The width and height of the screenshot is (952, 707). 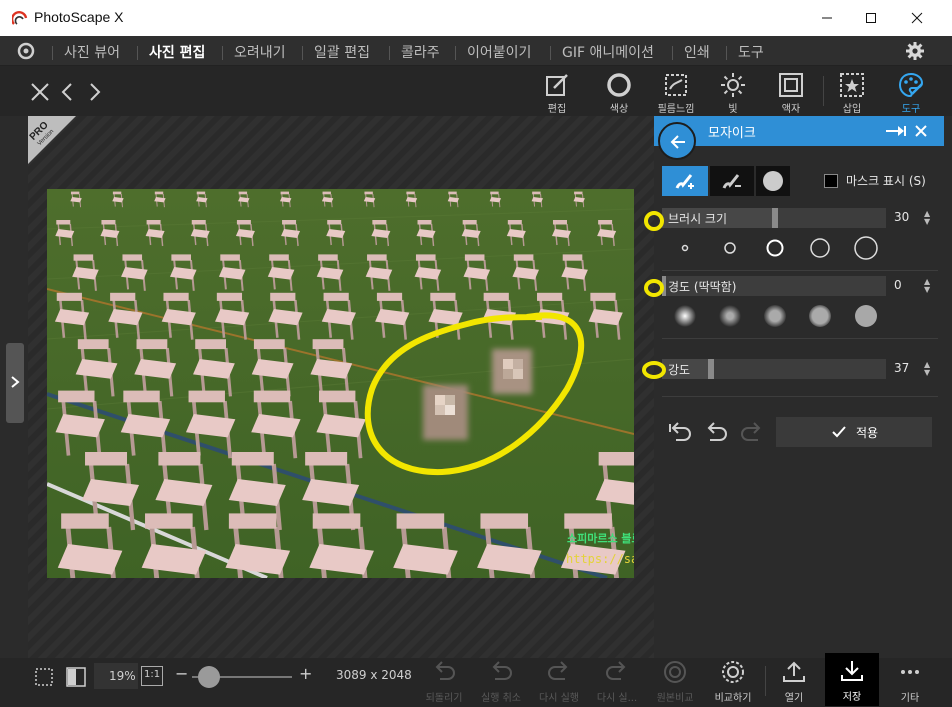 I want to click on more-button: 기타, so click(x=910, y=682).